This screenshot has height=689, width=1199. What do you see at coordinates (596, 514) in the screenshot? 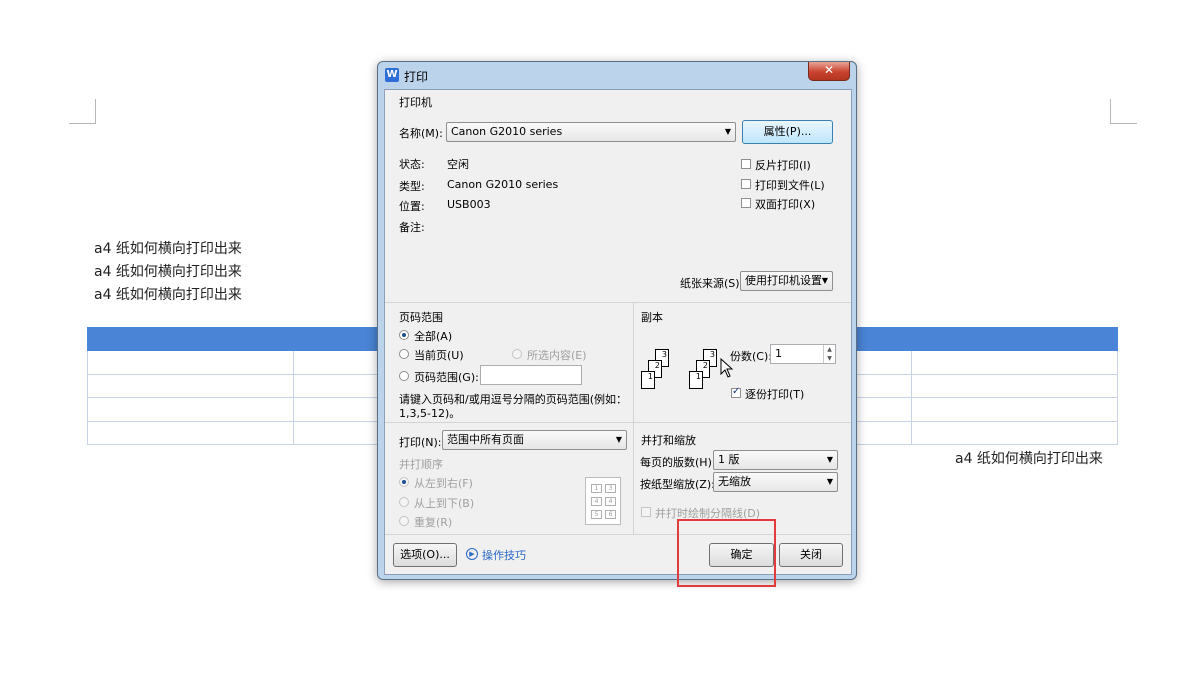
I see `order-cell: 5` at bounding box center [596, 514].